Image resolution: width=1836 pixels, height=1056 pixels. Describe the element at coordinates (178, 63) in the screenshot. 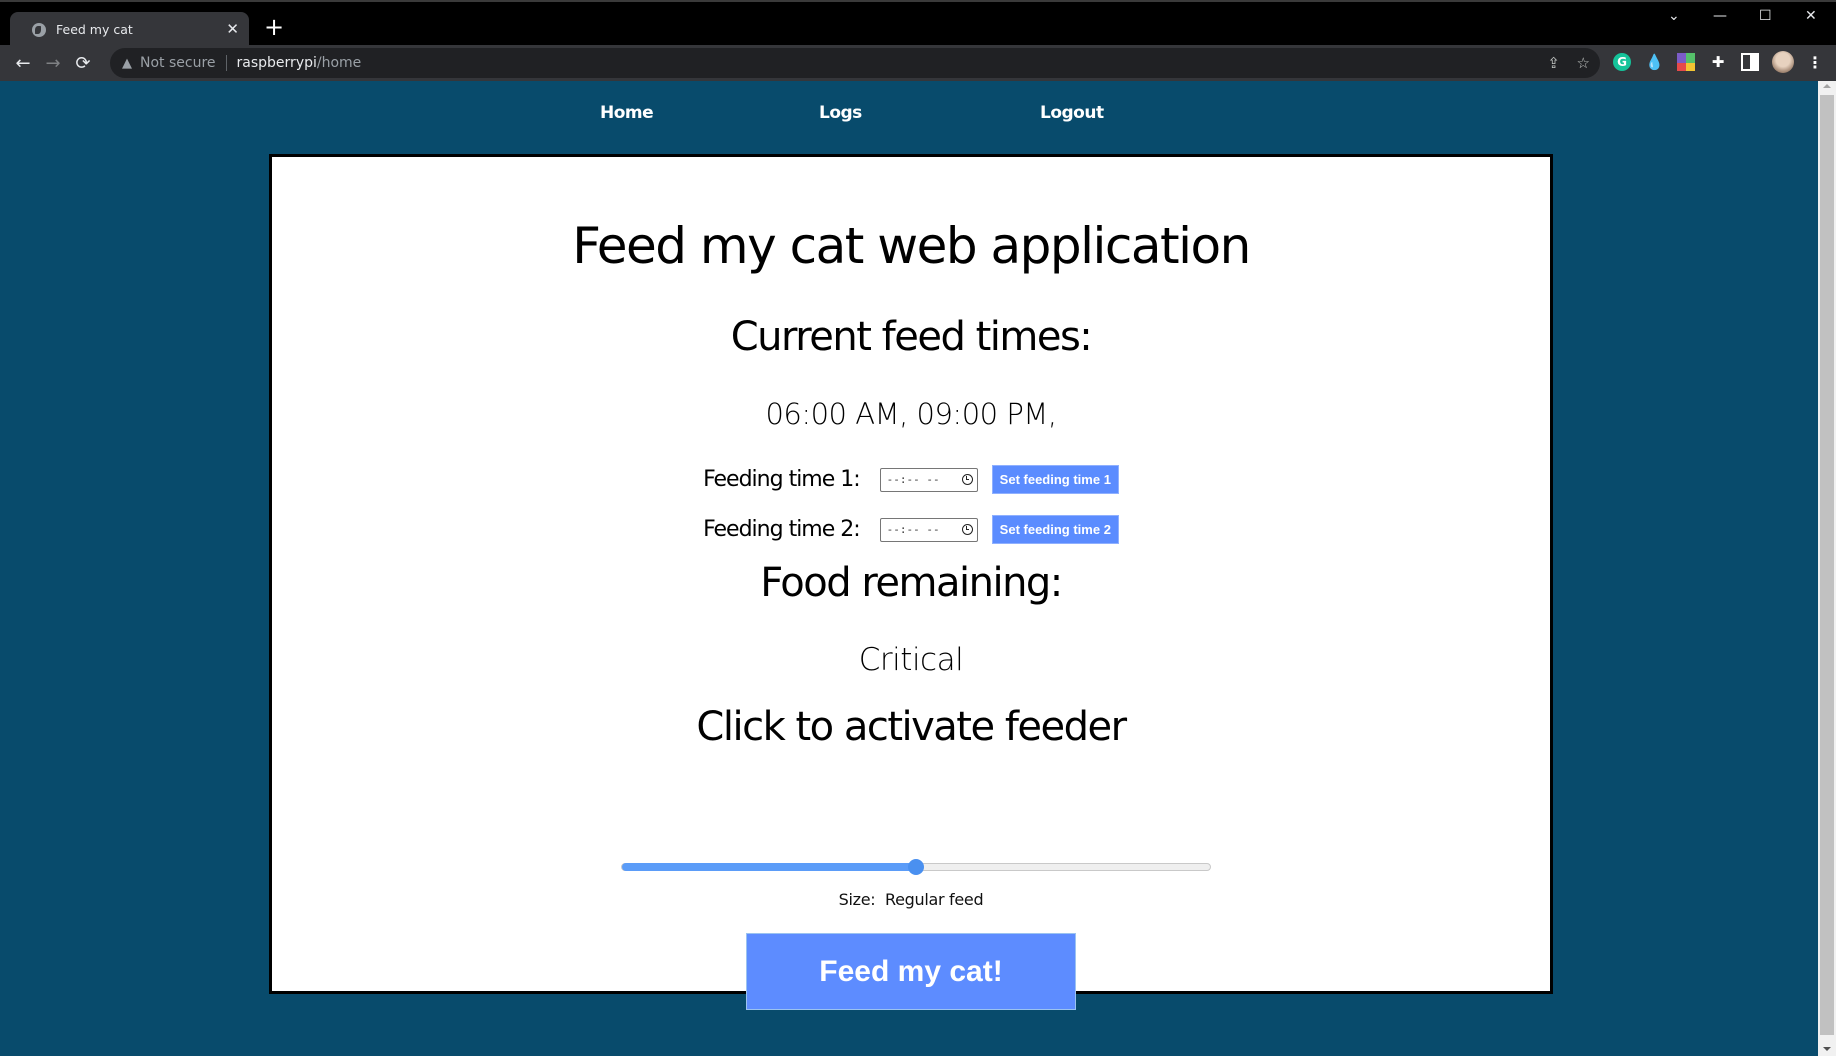

I see `security-label: Not secure` at that location.